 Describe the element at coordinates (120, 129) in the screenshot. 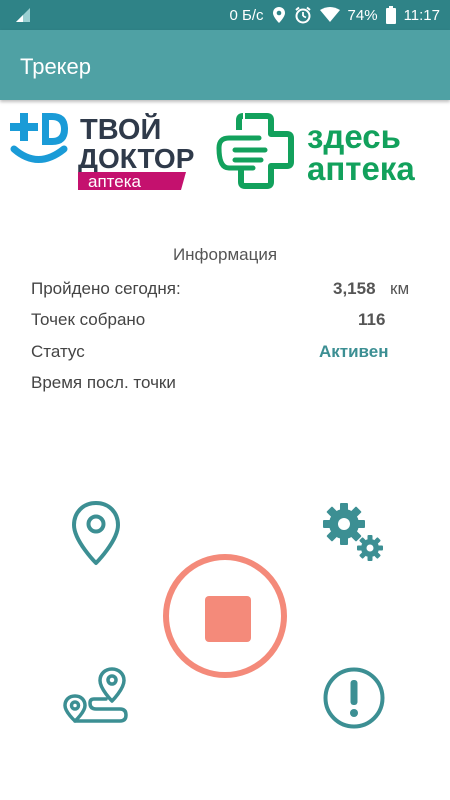

I see `logo-left-line1: ТВОЙ` at that location.